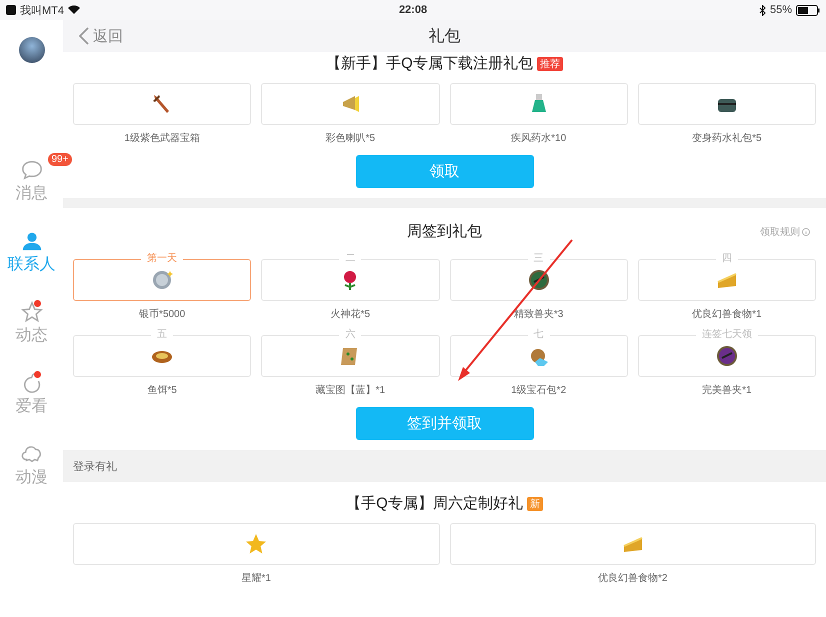 This screenshot has width=826, height=617. Describe the element at coordinates (96, 36) in the screenshot. I see `back-button: 返回` at that location.